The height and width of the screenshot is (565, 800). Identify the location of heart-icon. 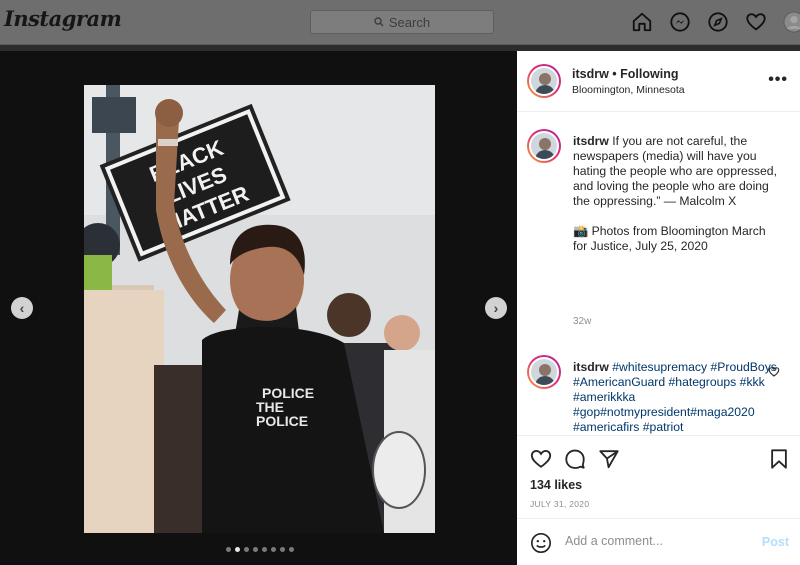
(756, 22).